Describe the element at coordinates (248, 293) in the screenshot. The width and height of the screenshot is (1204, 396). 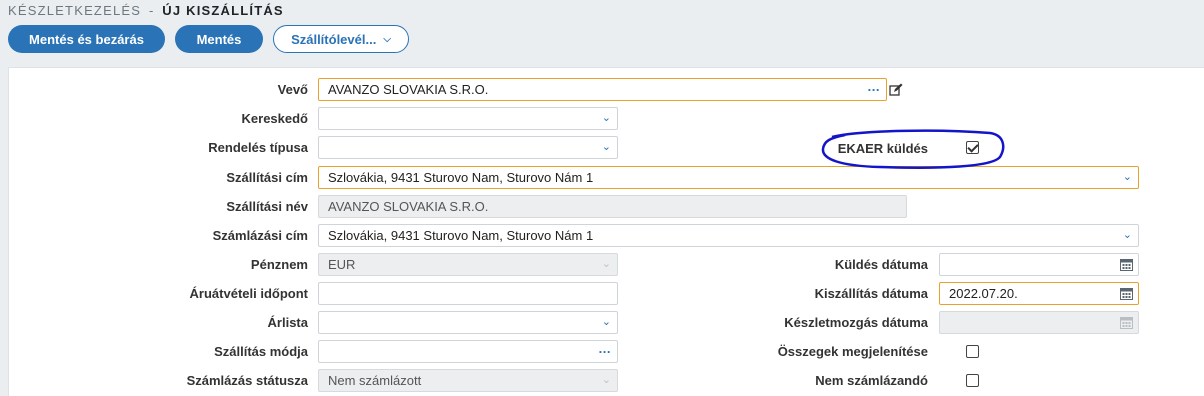
I see `aruatveteli-idopont-label: Áruátvételi időpont` at that location.